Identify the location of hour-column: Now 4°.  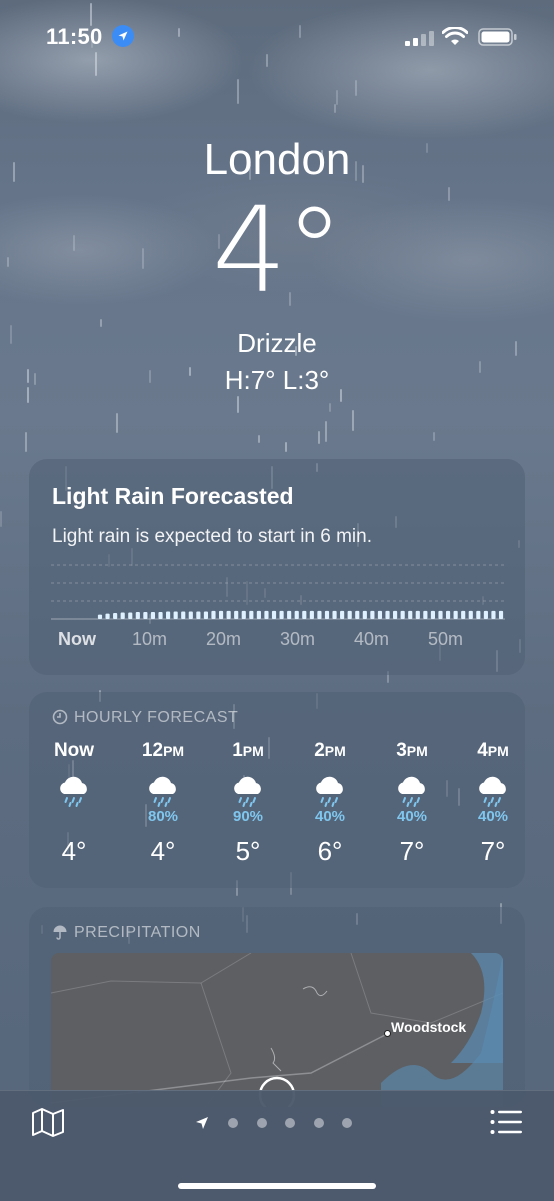
(74, 803).